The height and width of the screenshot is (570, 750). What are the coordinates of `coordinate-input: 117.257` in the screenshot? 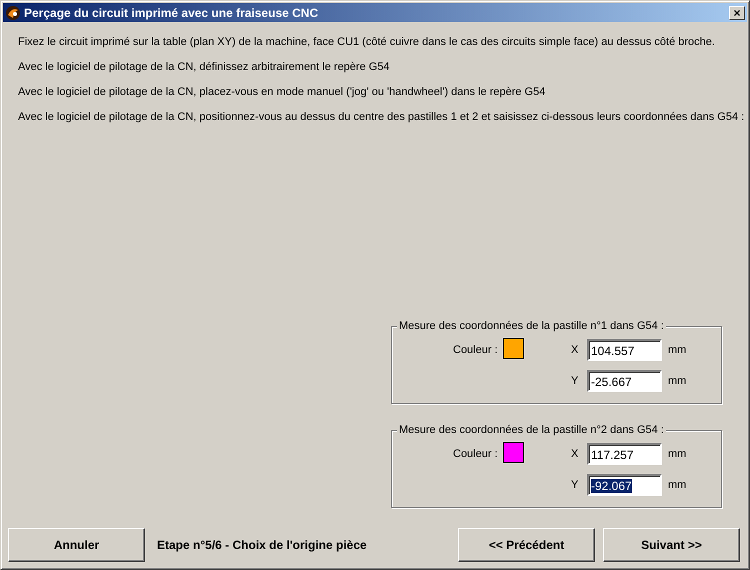 It's located at (624, 454).